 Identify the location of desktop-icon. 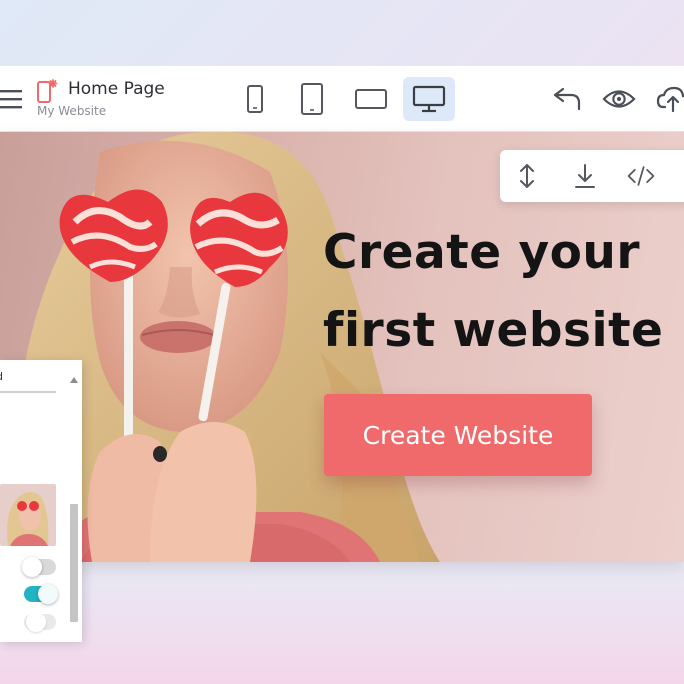
(429, 99).